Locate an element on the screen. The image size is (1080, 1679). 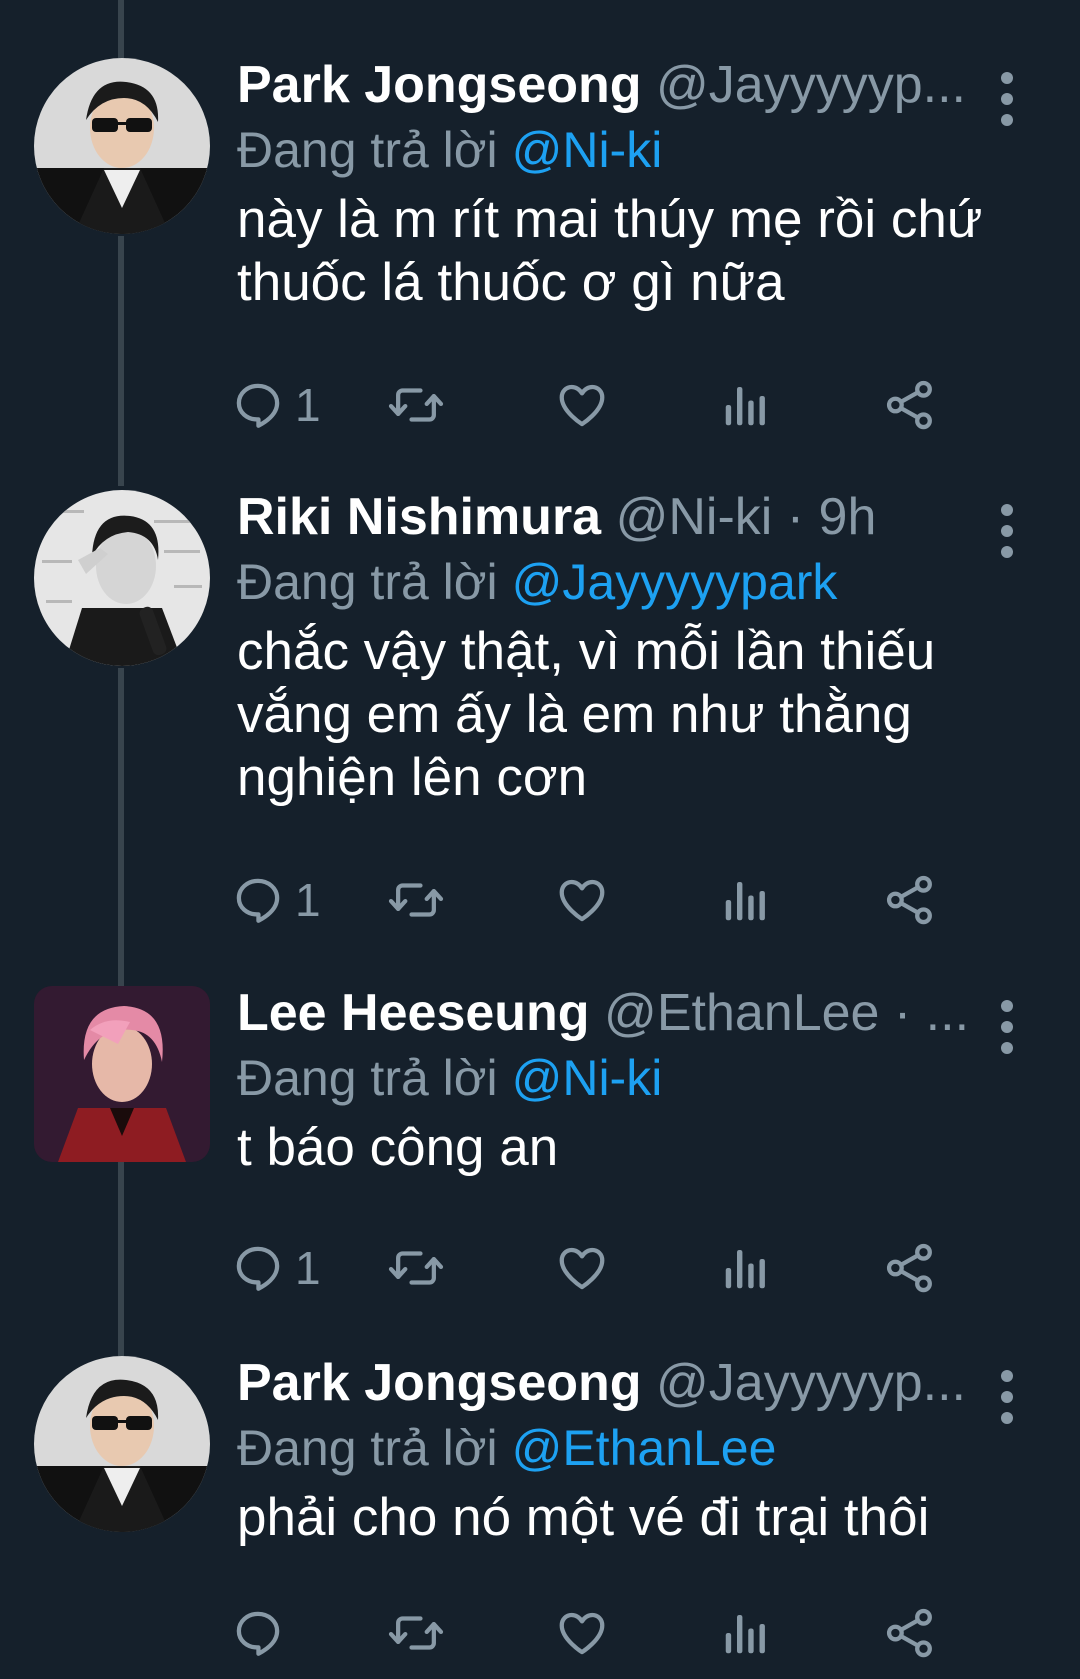
replying-to: Đang trả lời @EthanLee is located at coordinates (628, 1448).